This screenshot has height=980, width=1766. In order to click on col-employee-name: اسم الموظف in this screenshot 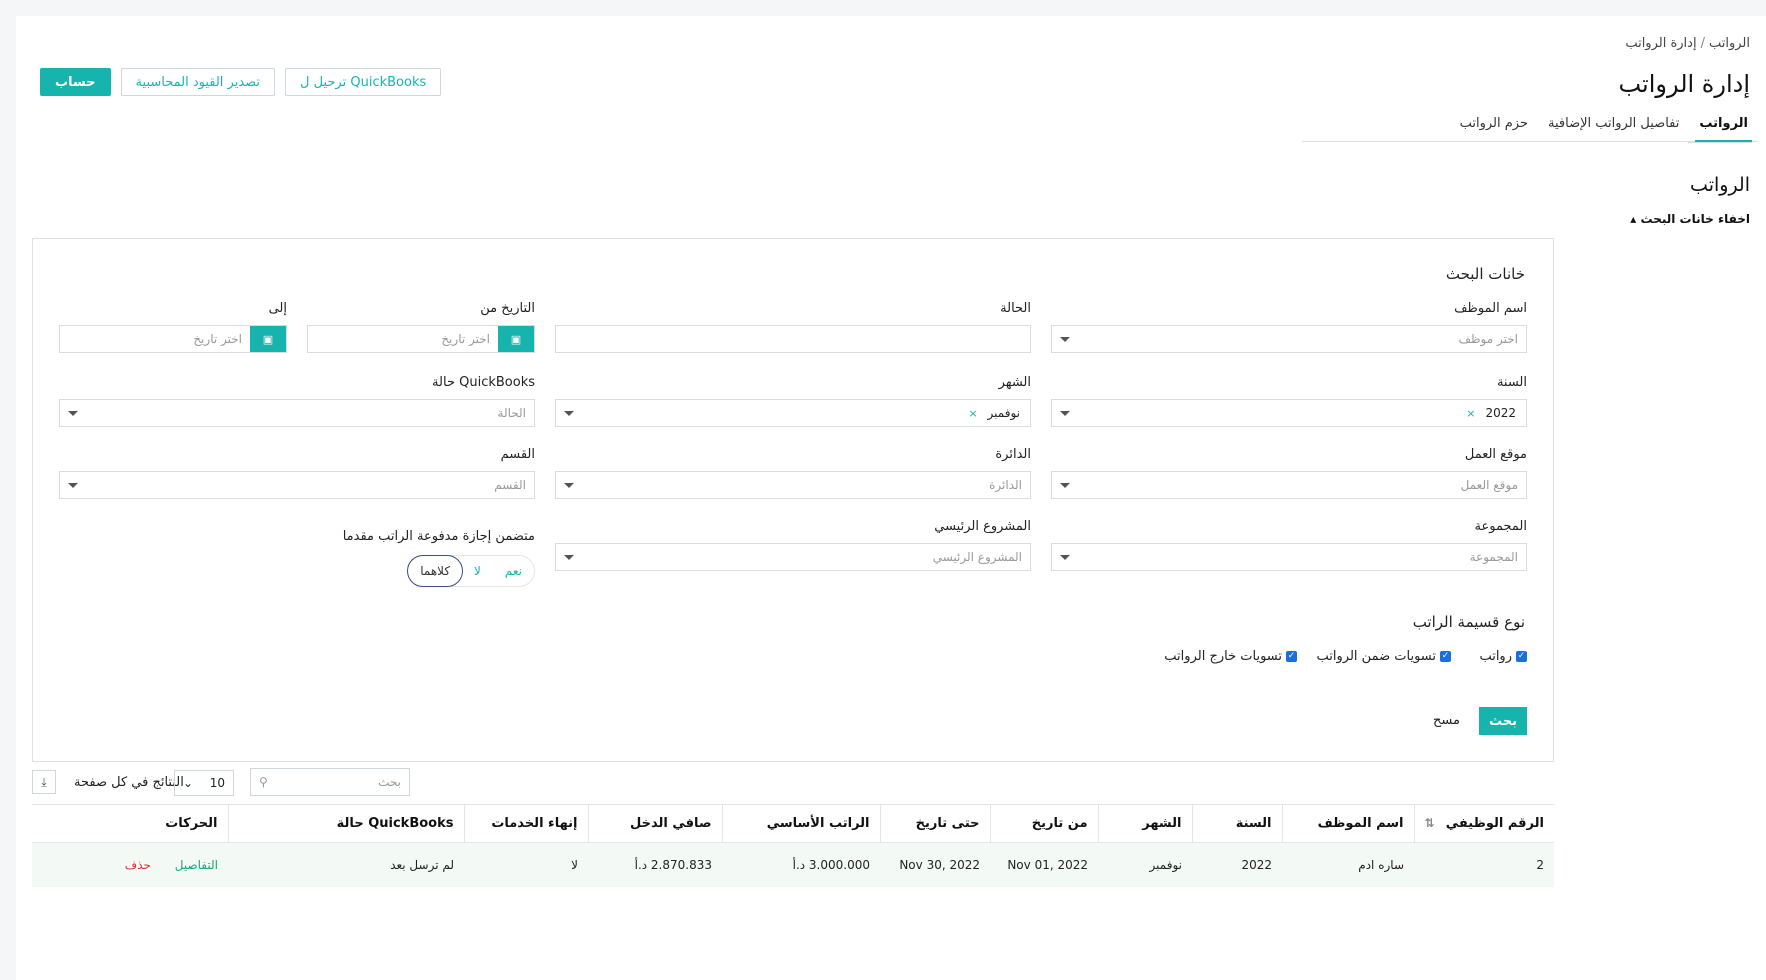, I will do `click(1348, 823)`.